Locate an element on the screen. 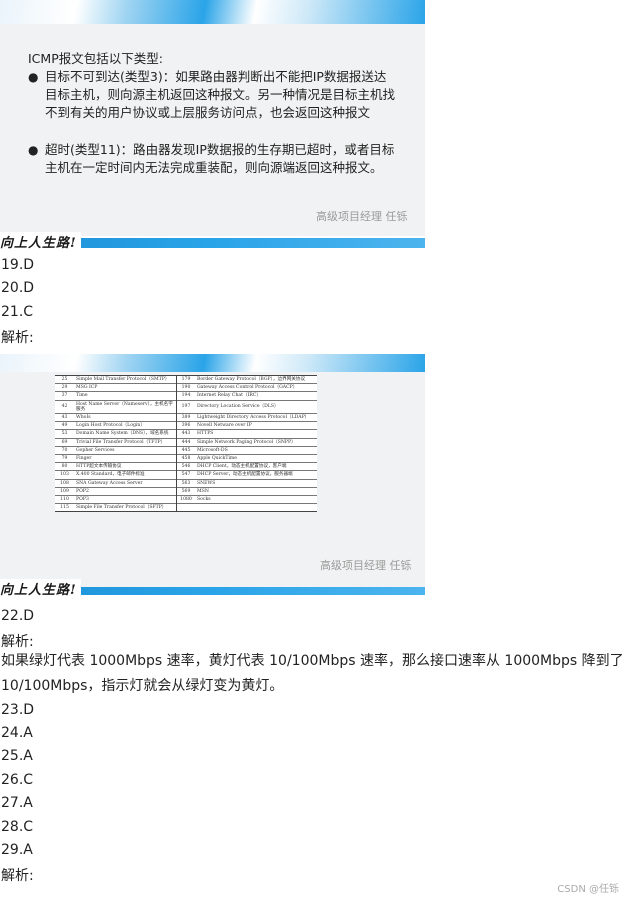  port-number-cell: 444 is located at coordinates (185, 442).